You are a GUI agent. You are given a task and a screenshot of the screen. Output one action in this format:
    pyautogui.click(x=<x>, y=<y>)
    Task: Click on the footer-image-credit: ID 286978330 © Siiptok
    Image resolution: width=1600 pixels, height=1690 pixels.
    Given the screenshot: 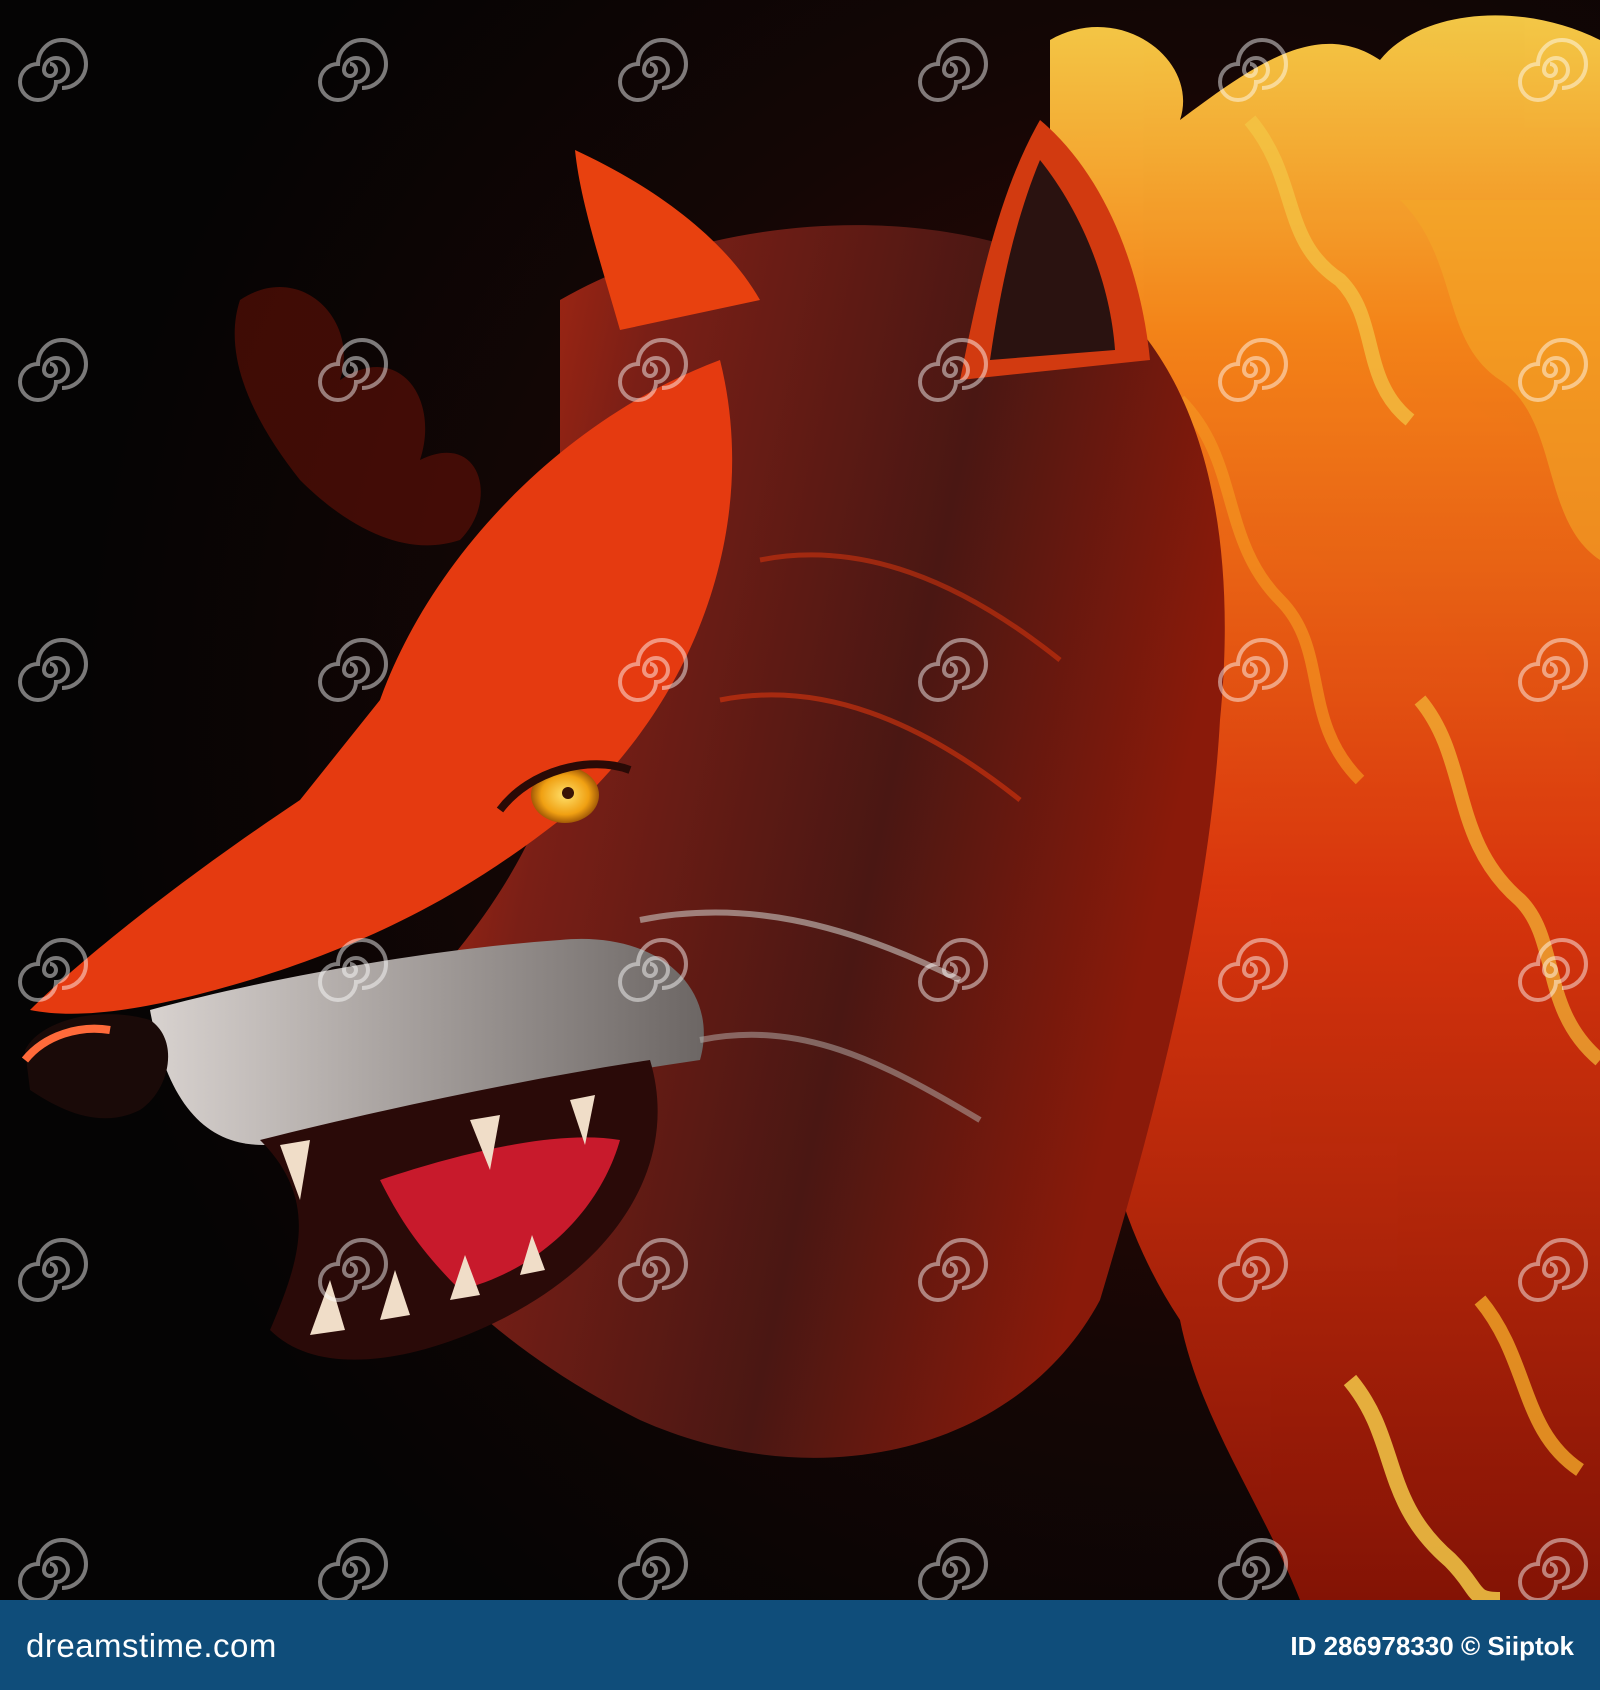 What is the action you would take?
    pyautogui.click(x=1432, y=1646)
    